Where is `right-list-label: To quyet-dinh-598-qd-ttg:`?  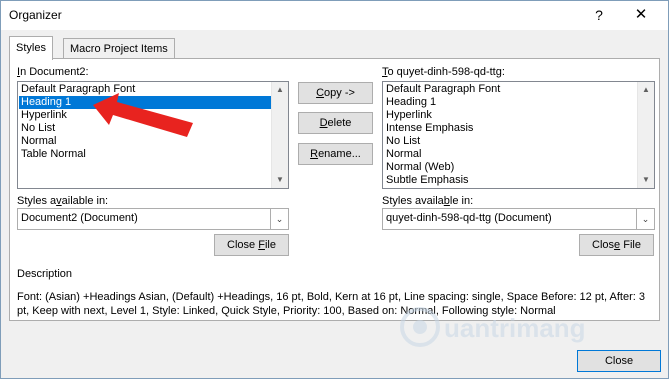 right-list-label: To quyet-dinh-598-qd-ttg: is located at coordinates (443, 72).